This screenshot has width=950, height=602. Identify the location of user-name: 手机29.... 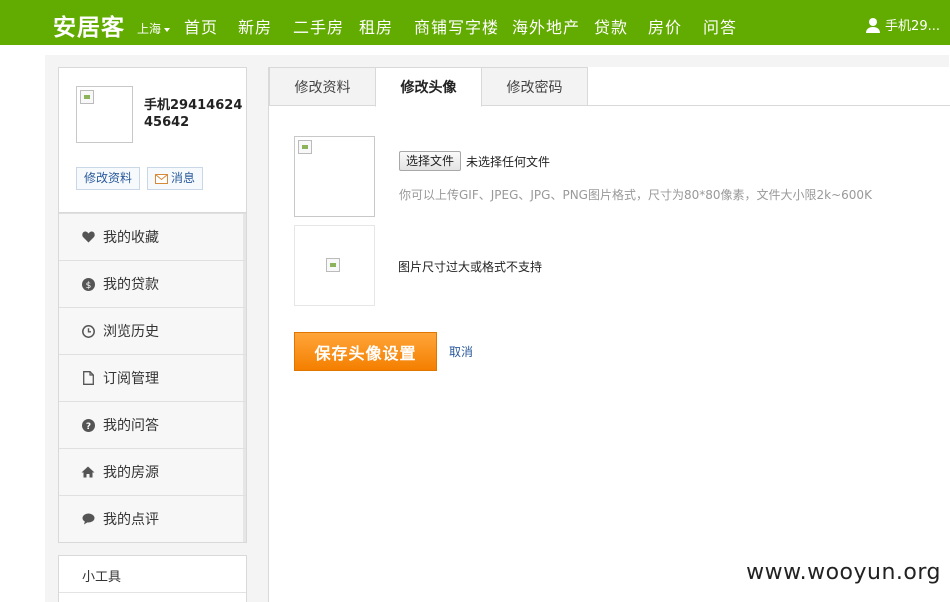
(912, 26).